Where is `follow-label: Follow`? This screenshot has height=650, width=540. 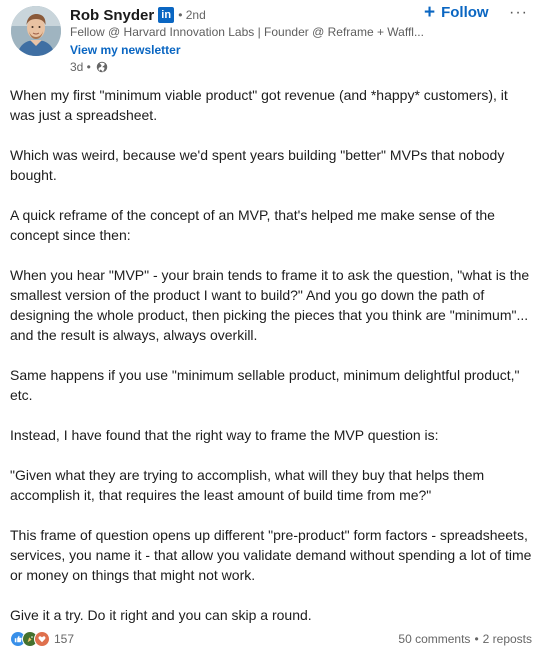 follow-label: Follow is located at coordinates (465, 12).